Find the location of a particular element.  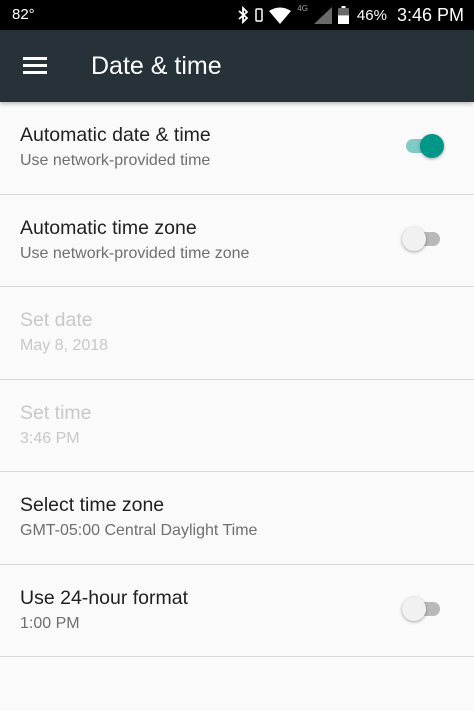

battery-icon is located at coordinates (343, 15).